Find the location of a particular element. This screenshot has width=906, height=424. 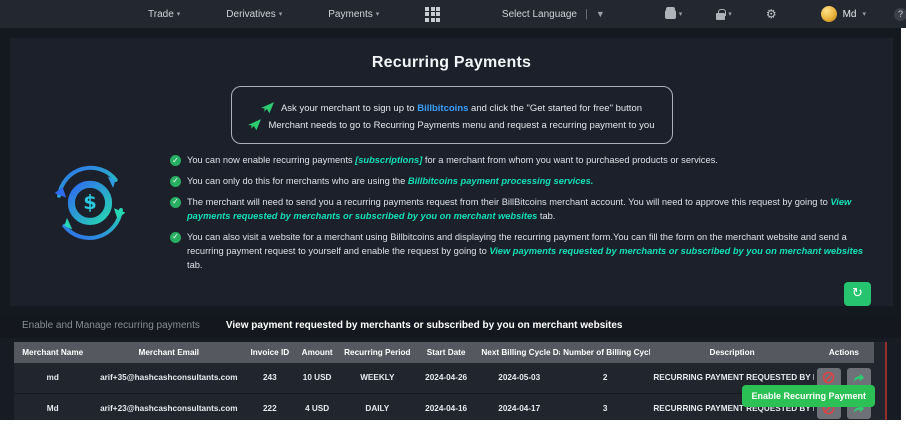

user-menu: Md ▾ is located at coordinates (843, 14).